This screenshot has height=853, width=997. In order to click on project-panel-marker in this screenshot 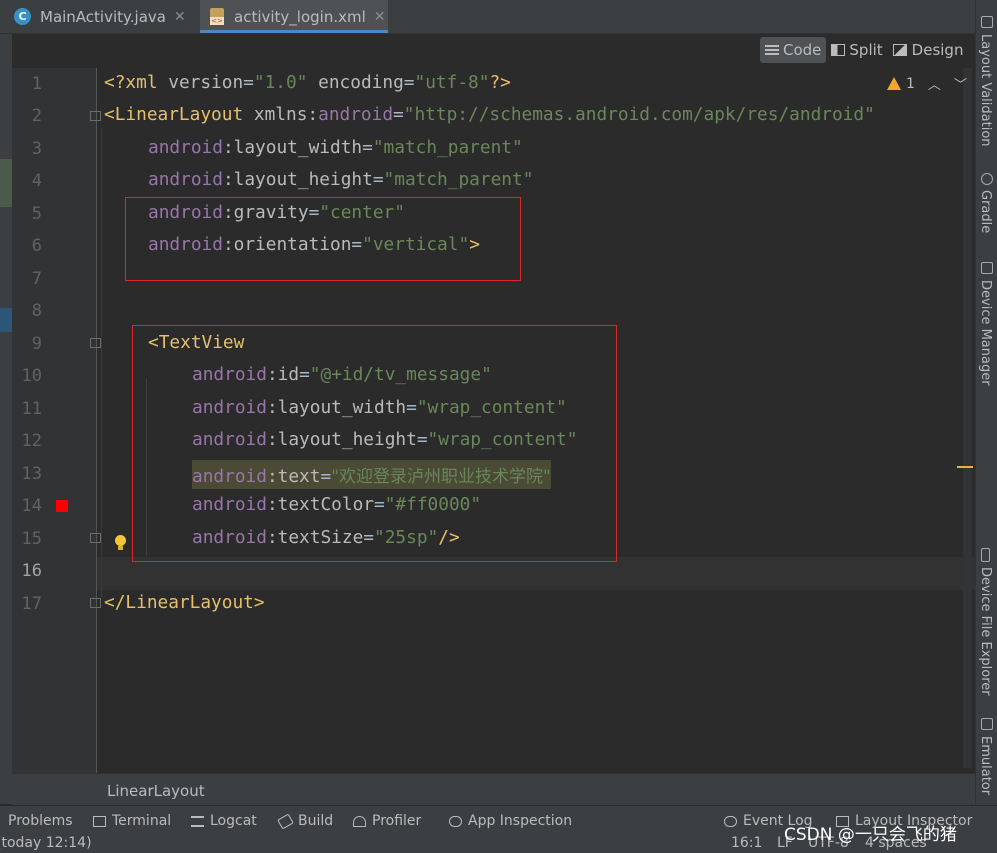, I will do `click(6, 183)`.